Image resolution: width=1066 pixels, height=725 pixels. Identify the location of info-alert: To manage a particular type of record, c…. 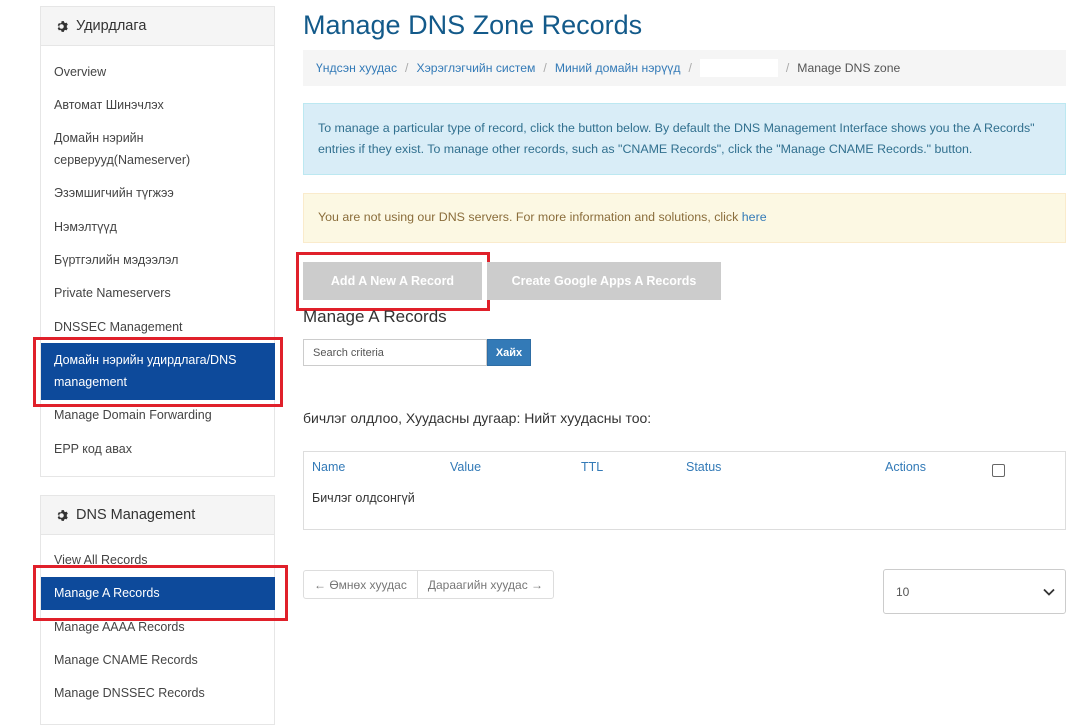
(684, 139).